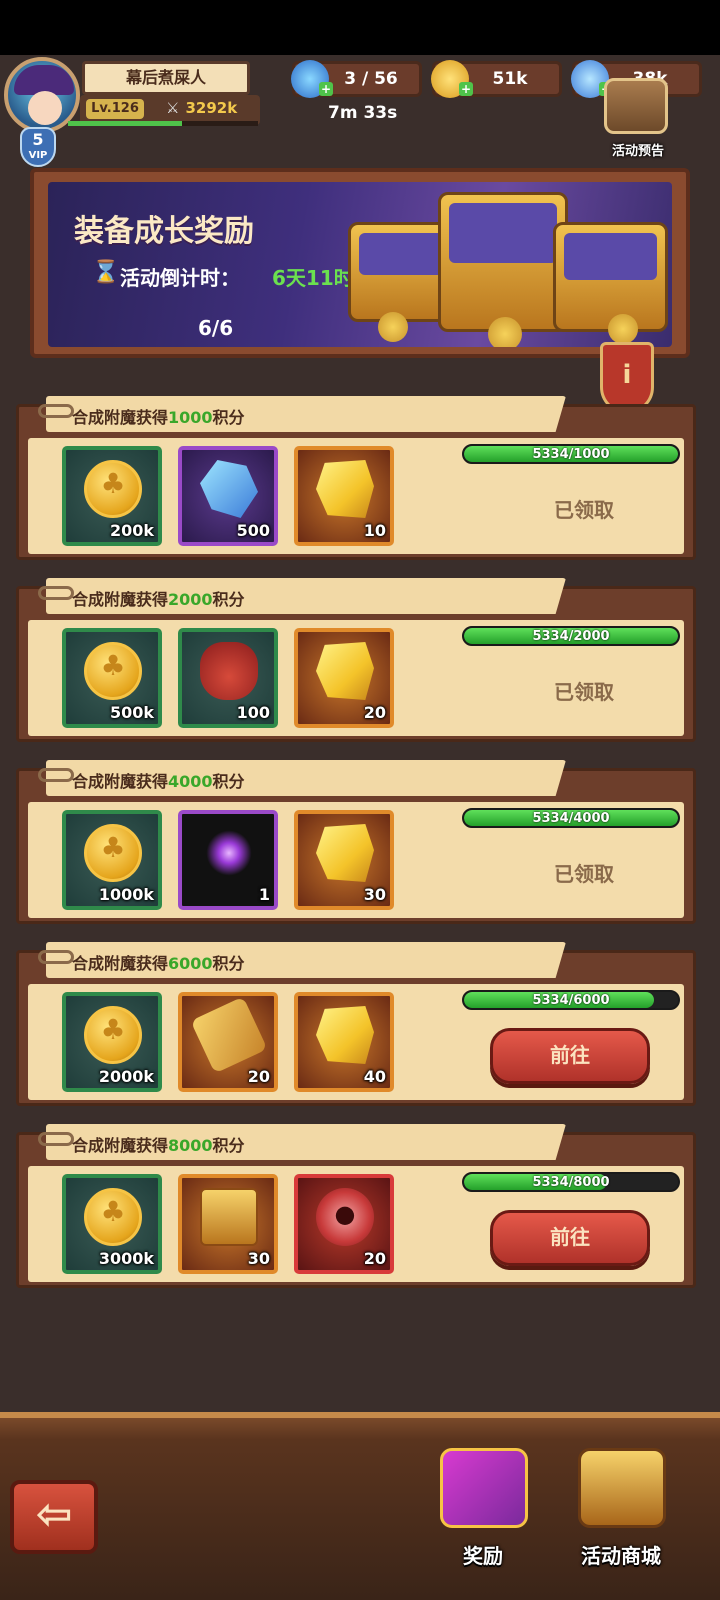 Image resolution: width=720 pixels, height=1600 pixels. I want to click on progress-text: 5334/2000, so click(571, 636).